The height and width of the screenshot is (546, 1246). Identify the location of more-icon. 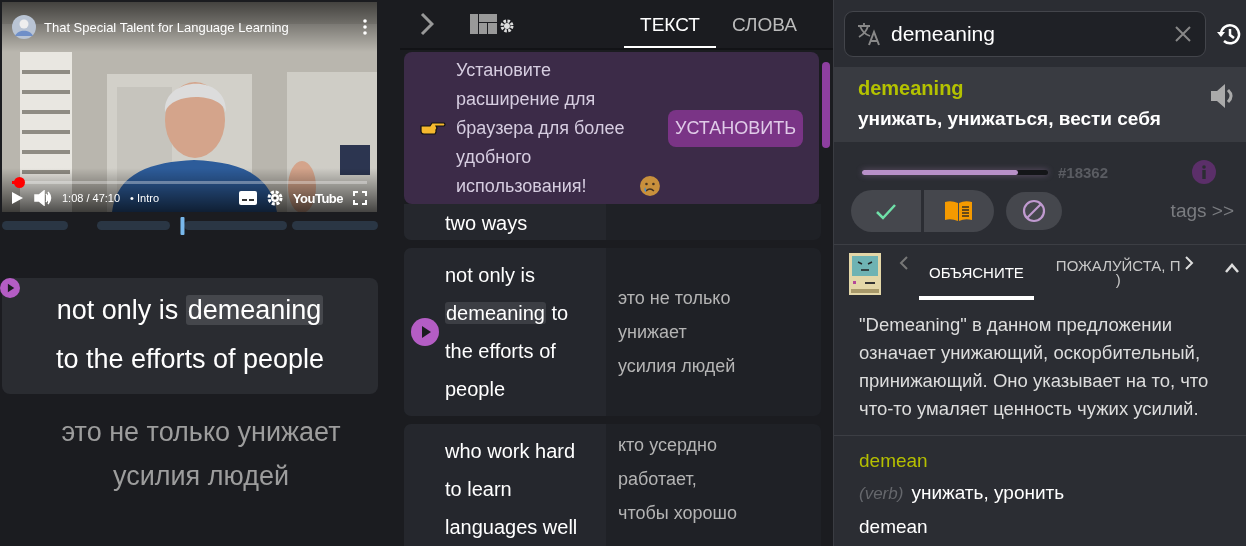
(365, 27).